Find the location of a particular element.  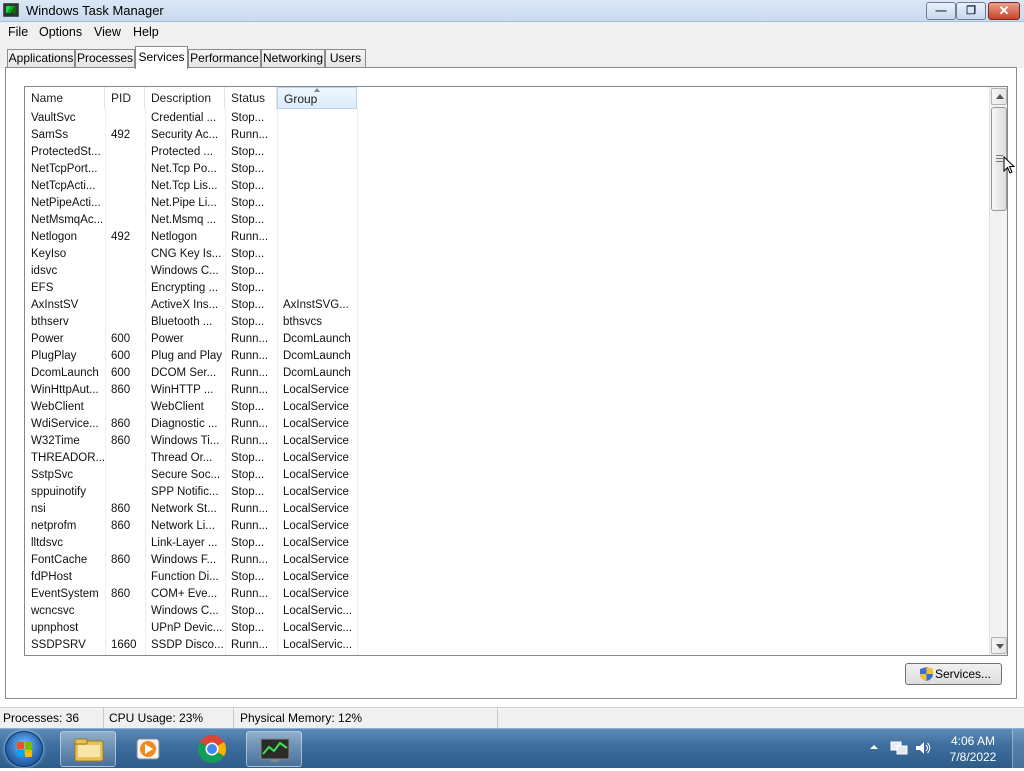

tab-services: Services is located at coordinates (161, 57).